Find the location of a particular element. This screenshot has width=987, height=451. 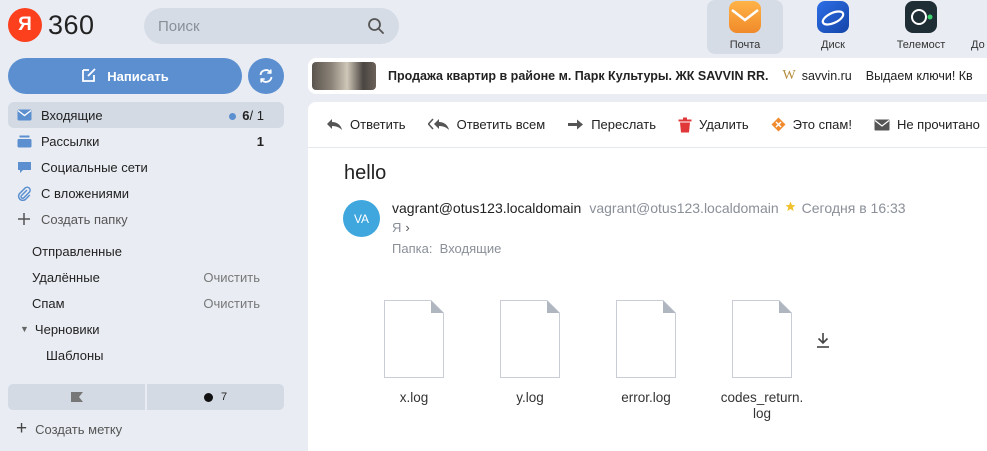

create-folder-button: Создать папку is located at coordinates (146, 219).